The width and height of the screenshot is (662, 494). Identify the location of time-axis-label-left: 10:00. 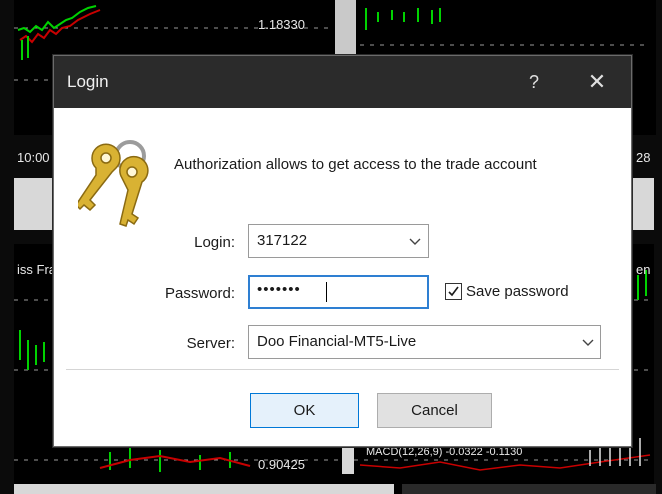
(33, 157).